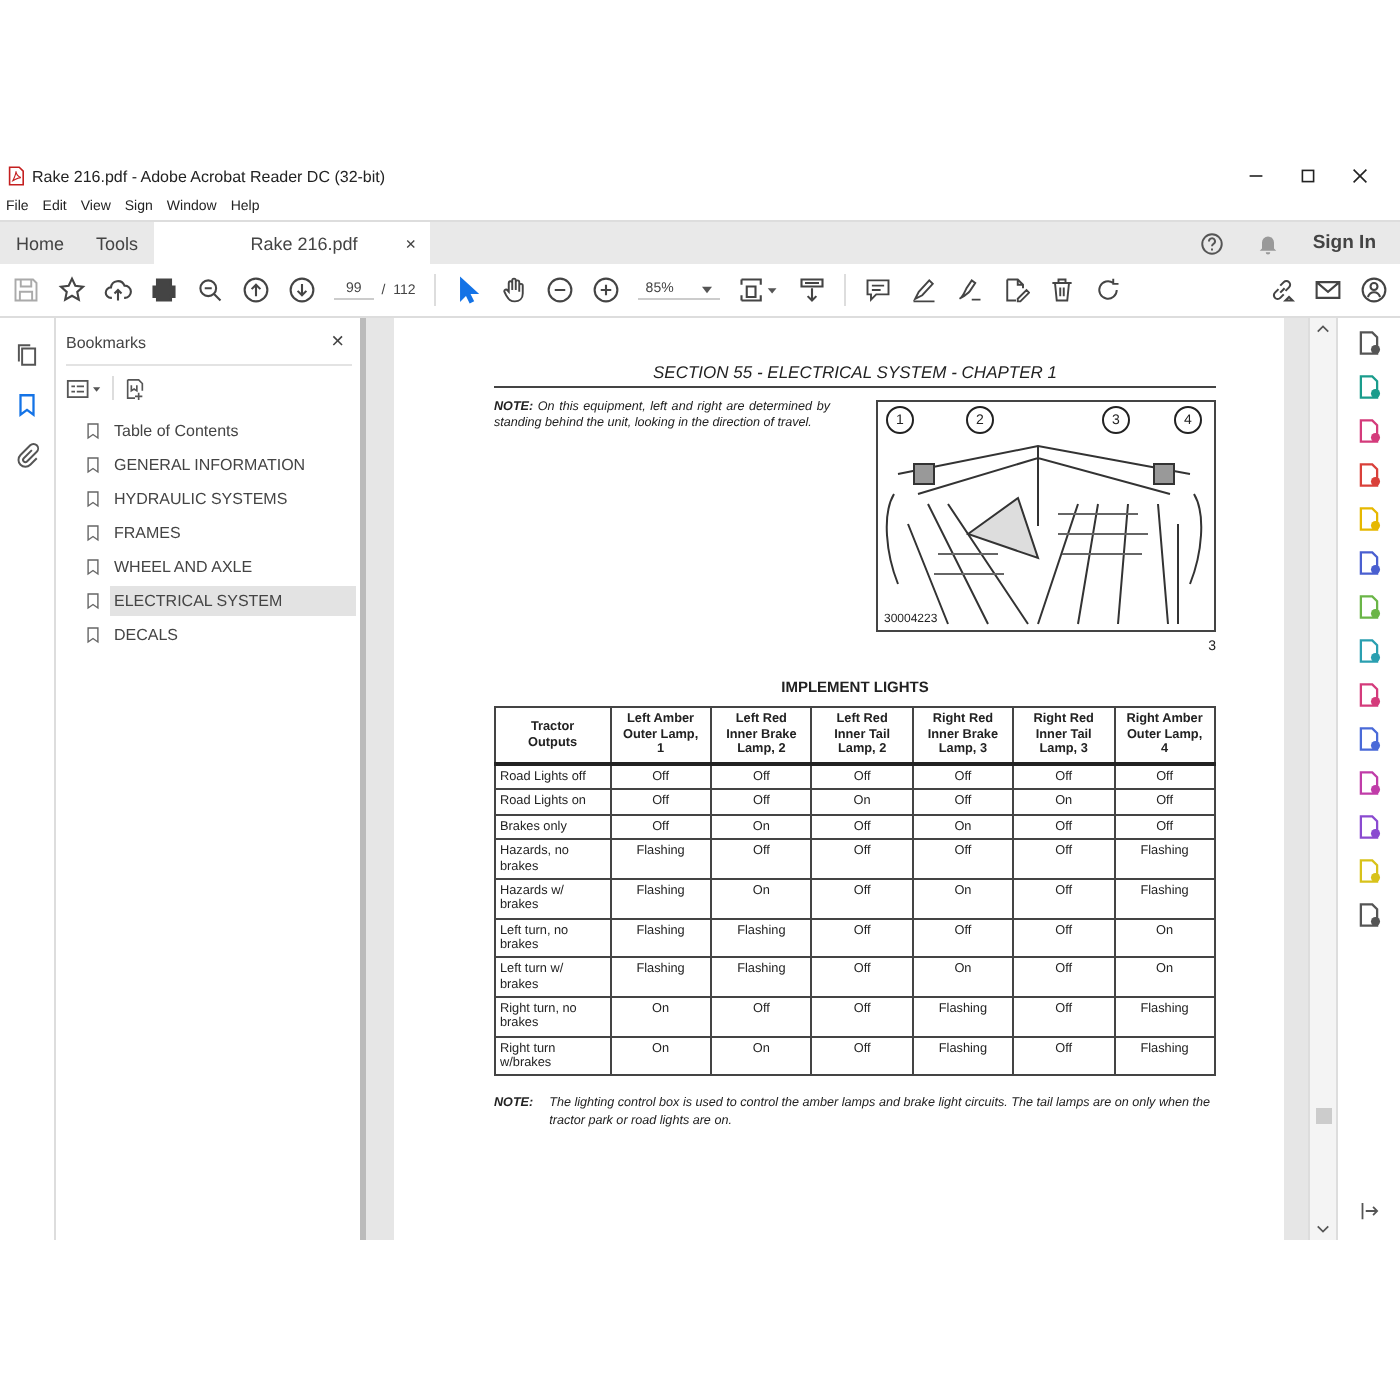 The height and width of the screenshot is (1400, 1400). Describe the element at coordinates (292, 243) in the screenshot. I see `tab: Rake 216.pdf ×` at that location.